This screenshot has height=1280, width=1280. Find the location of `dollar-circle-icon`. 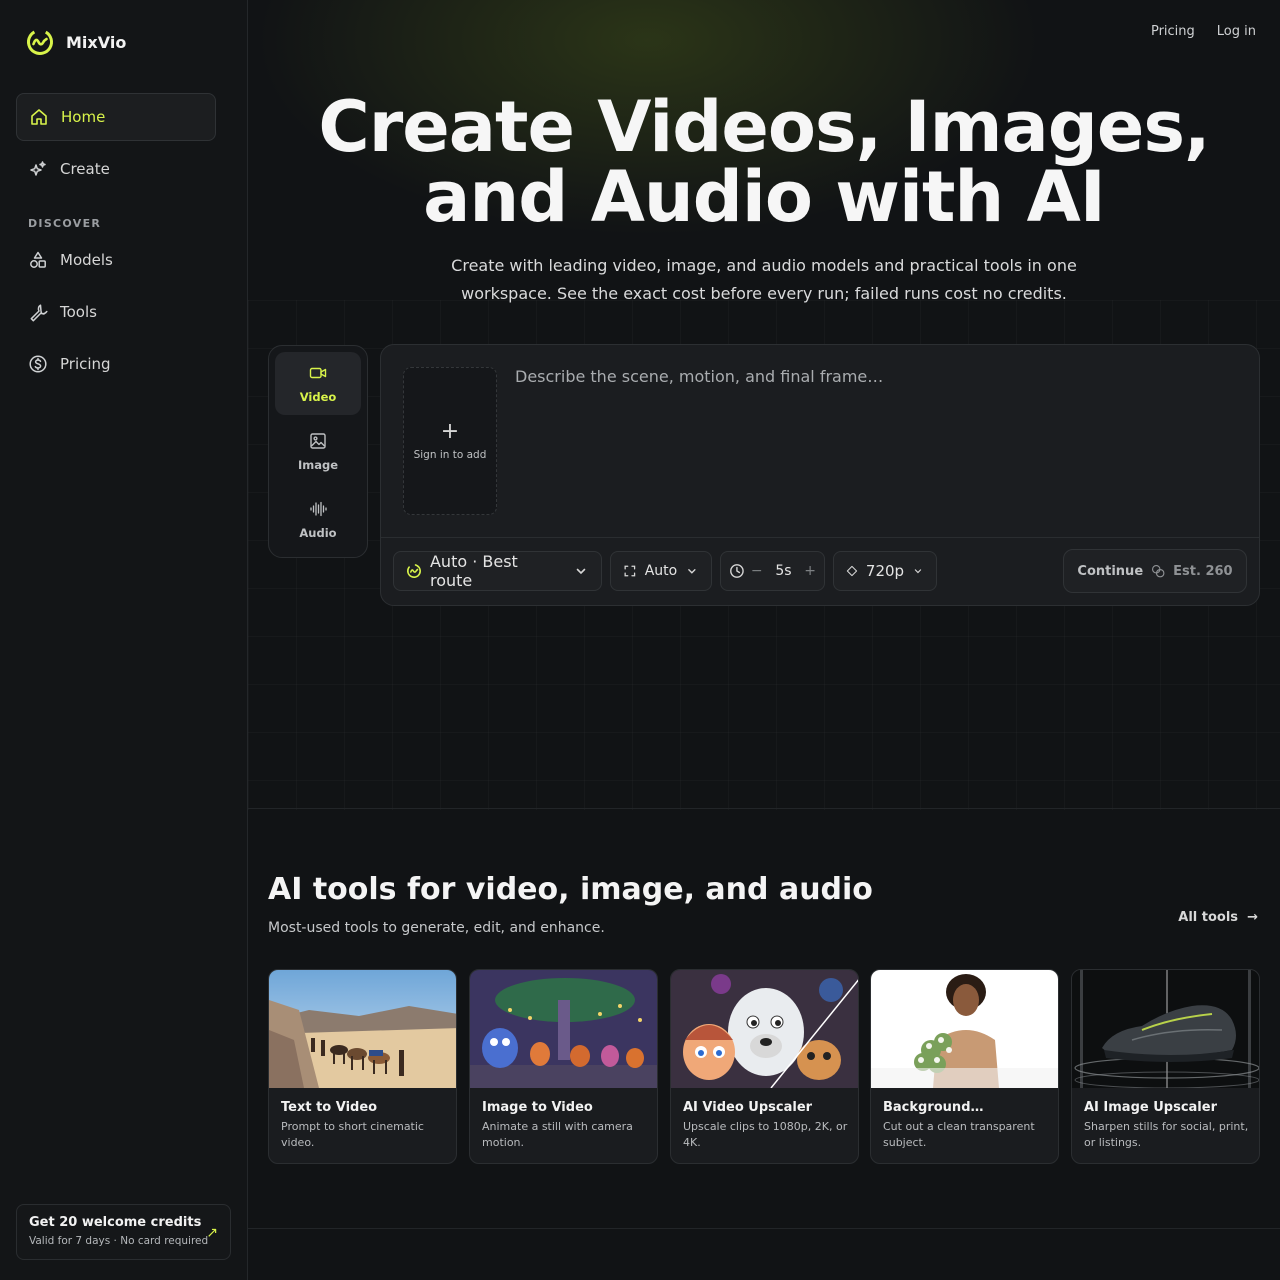

dollar-circle-icon is located at coordinates (38, 364).